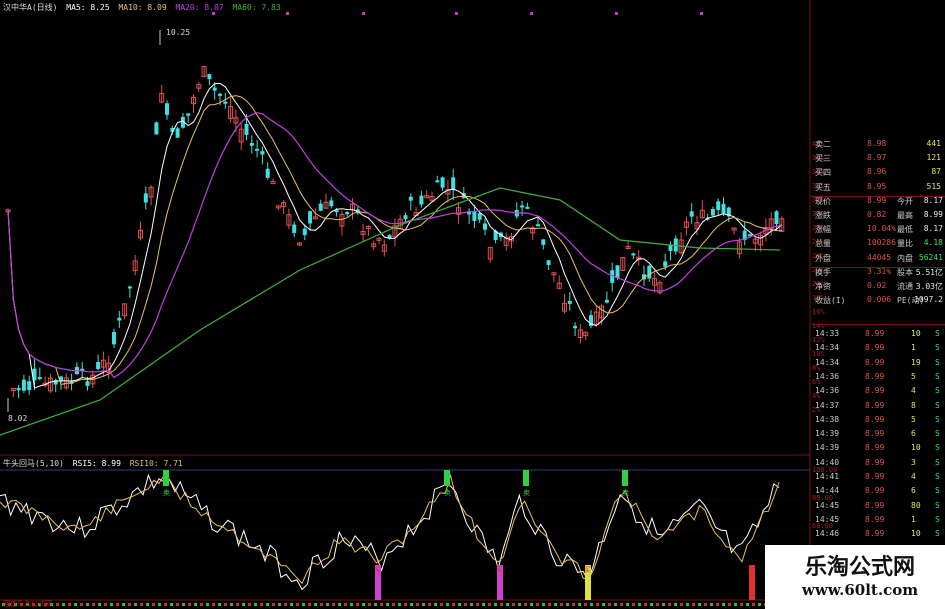  I want to click on quote-value-2: 8.99, so click(933, 214).